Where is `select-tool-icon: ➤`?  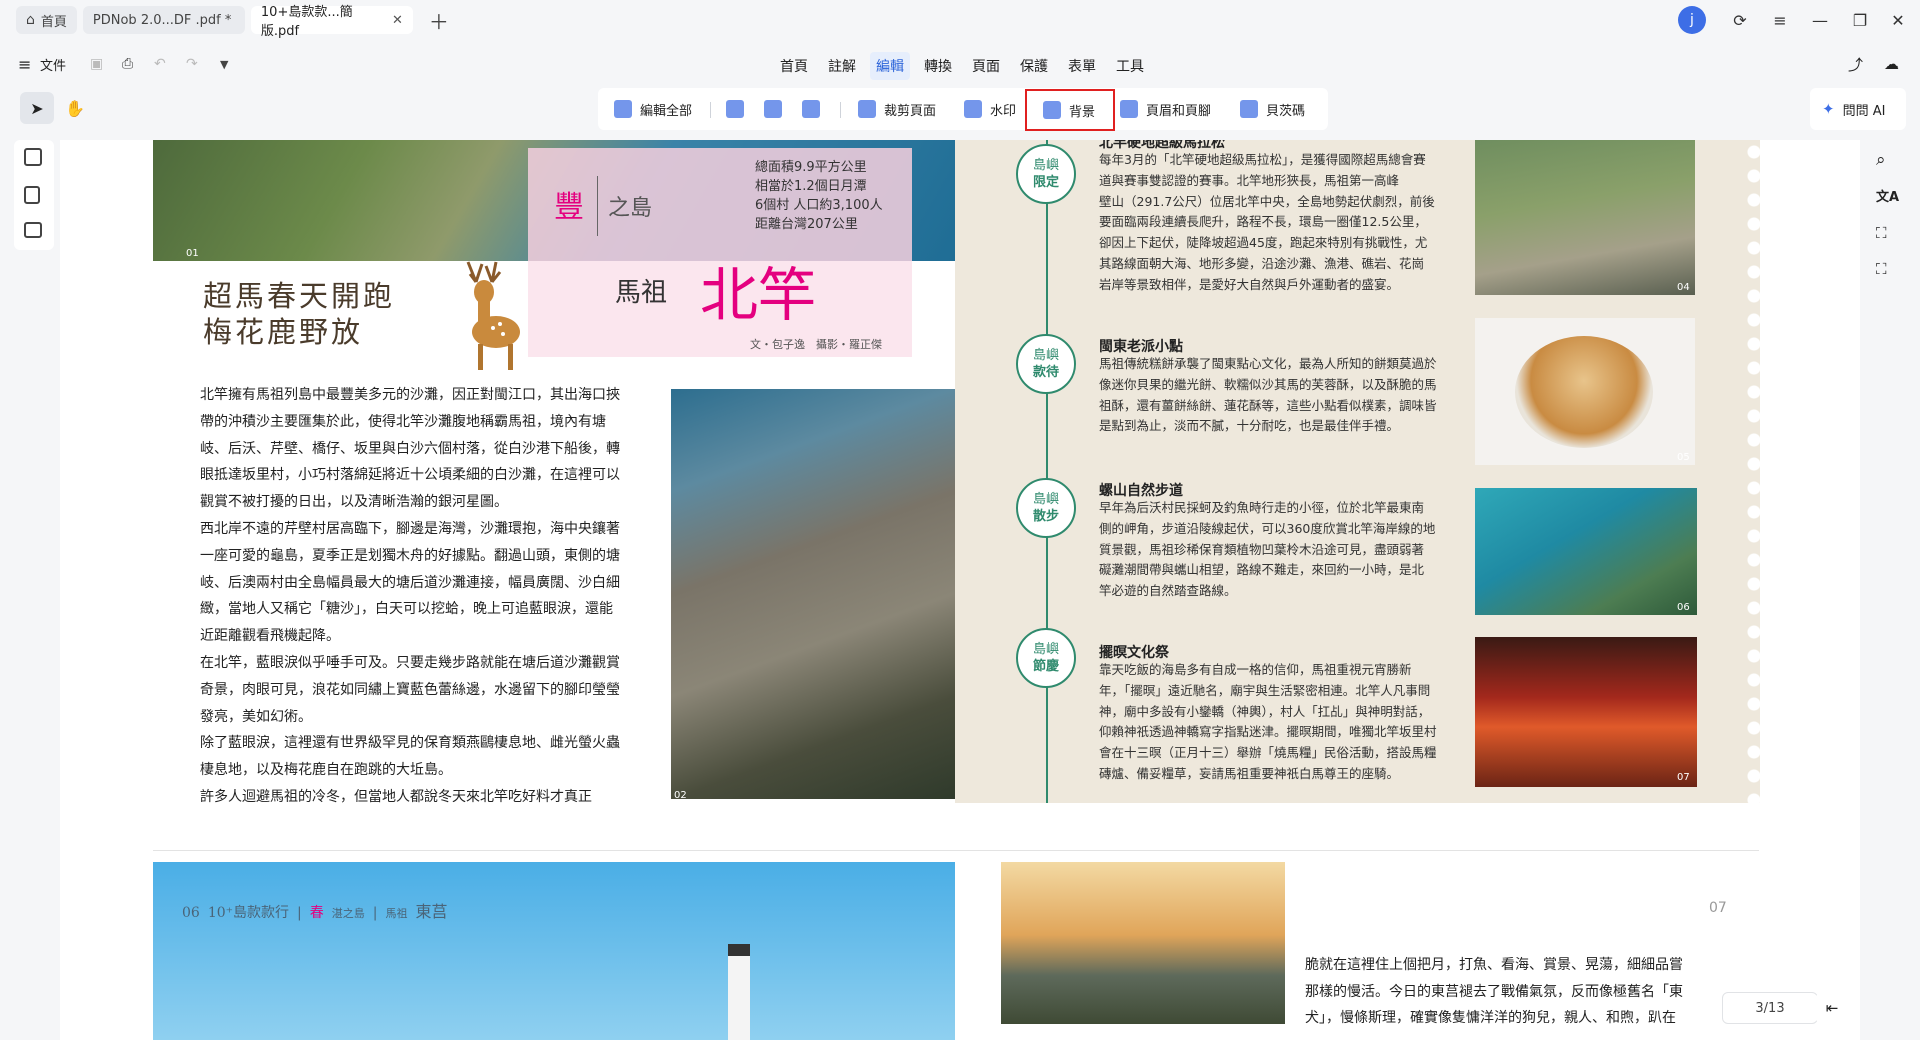
select-tool-icon: ➤ is located at coordinates (37, 108).